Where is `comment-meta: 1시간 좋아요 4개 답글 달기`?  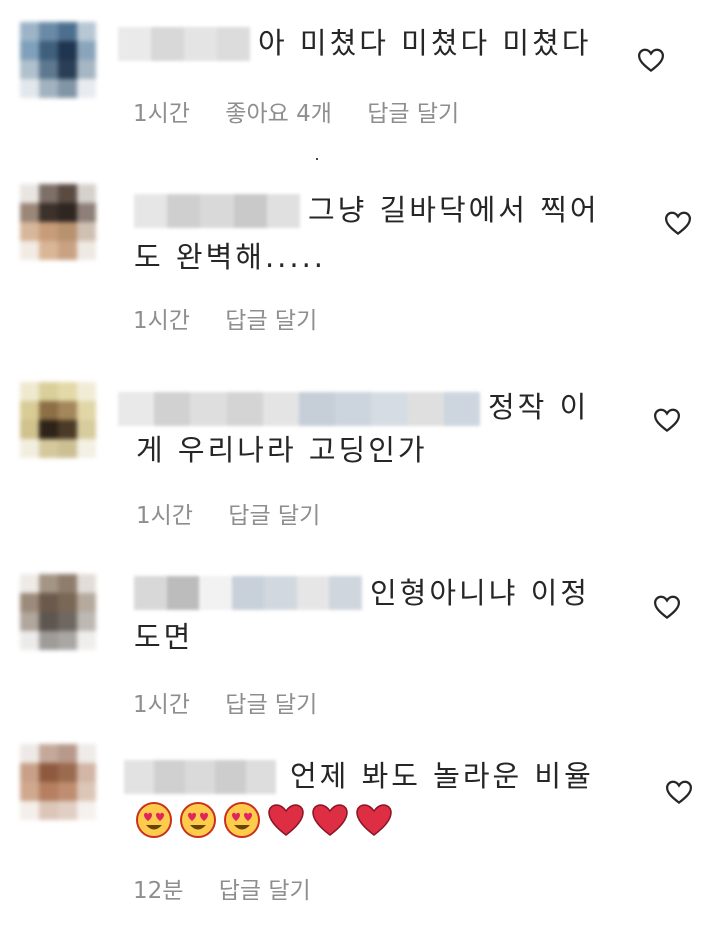
comment-meta: 1시간 좋아요 4개 답글 달기 is located at coordinates (310, 114).